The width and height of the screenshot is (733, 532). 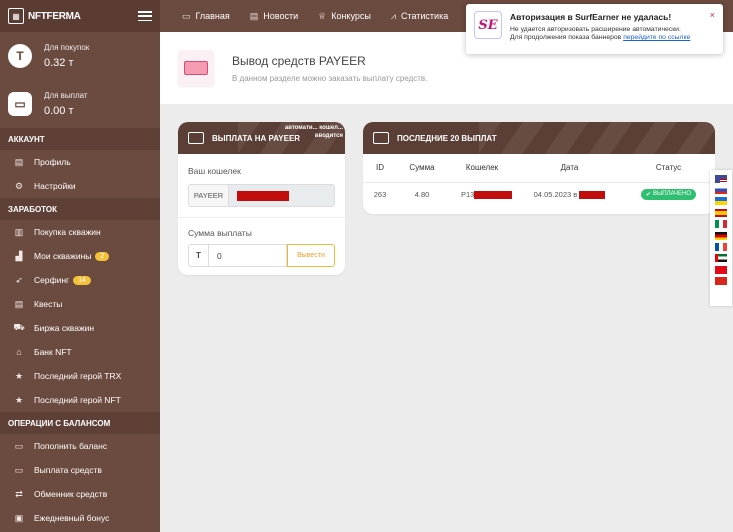 What do you see at coordinates (54, 16) in the screenshot?
I see `brand-name: NFTFERMA` at bounding box center [54, 16].